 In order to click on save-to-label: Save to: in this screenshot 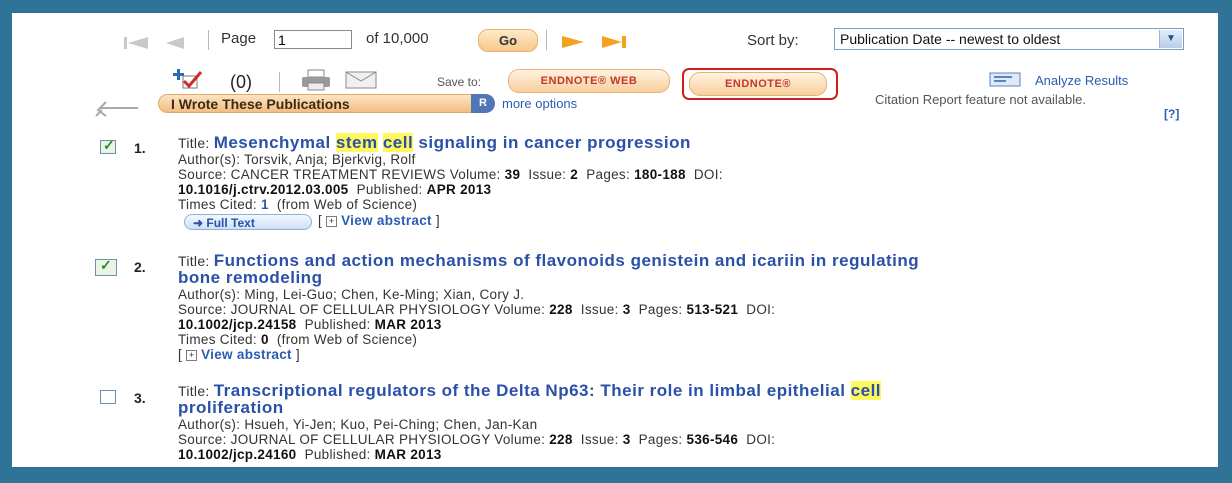, I will do `click(459, 82)`.